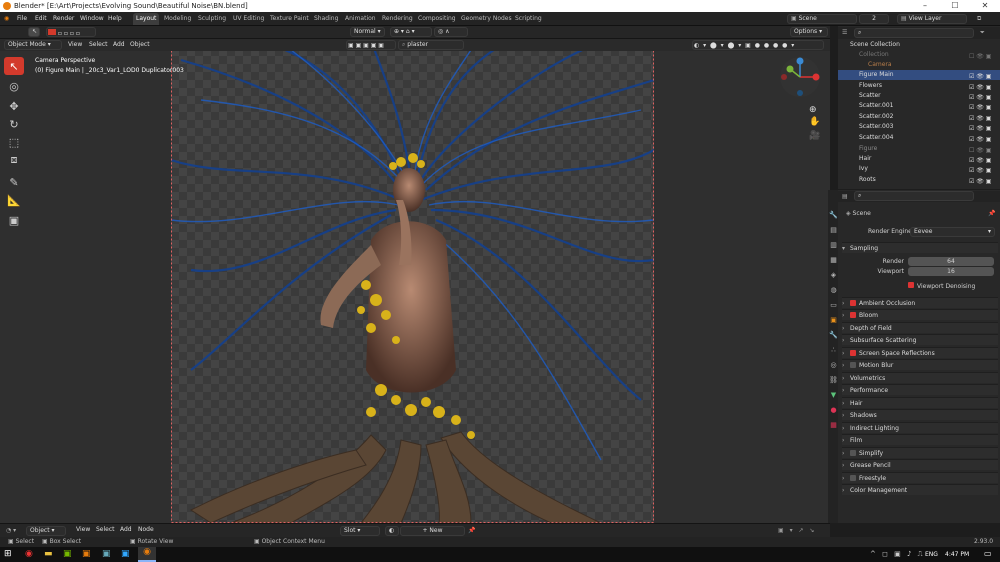 The height and width of the screenshot is (562, 1000). What do you see at coordinates (941, 286) in the screenshot?
I see `viewport-denoising-checkbox: Viewport Denoising` at bounding box center [941, 286].